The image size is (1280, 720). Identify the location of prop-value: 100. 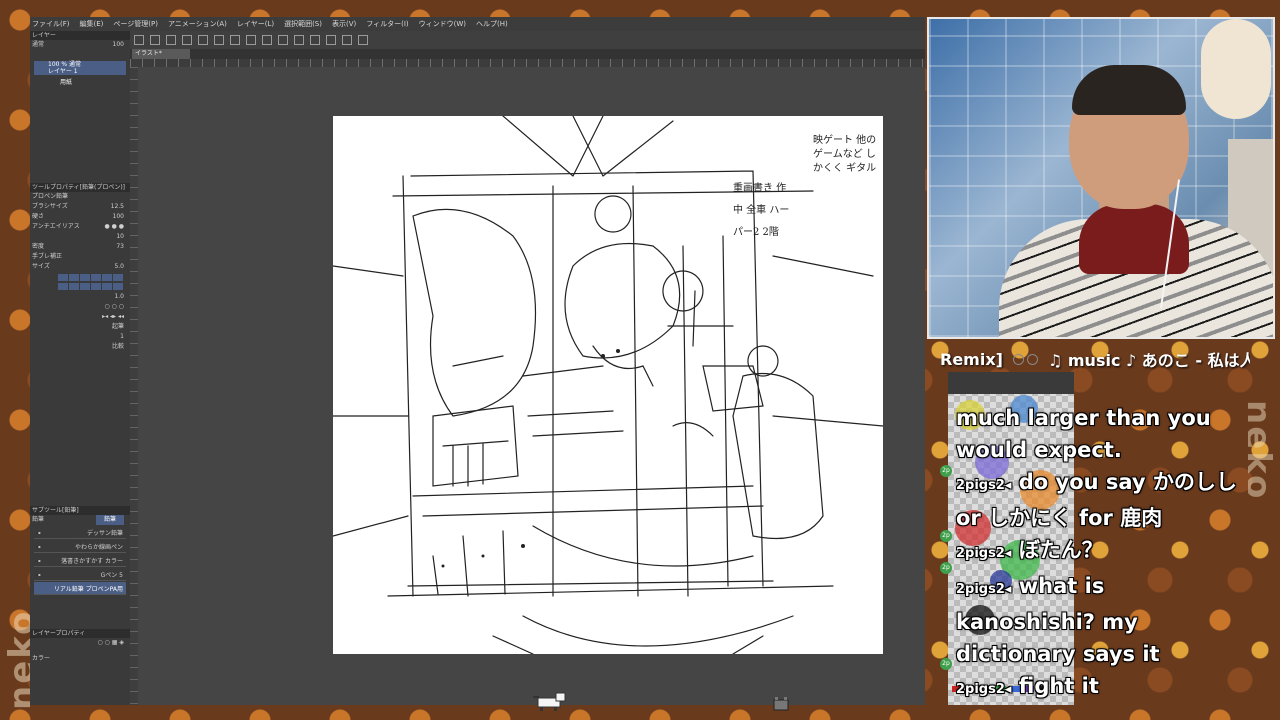
(118, 217).